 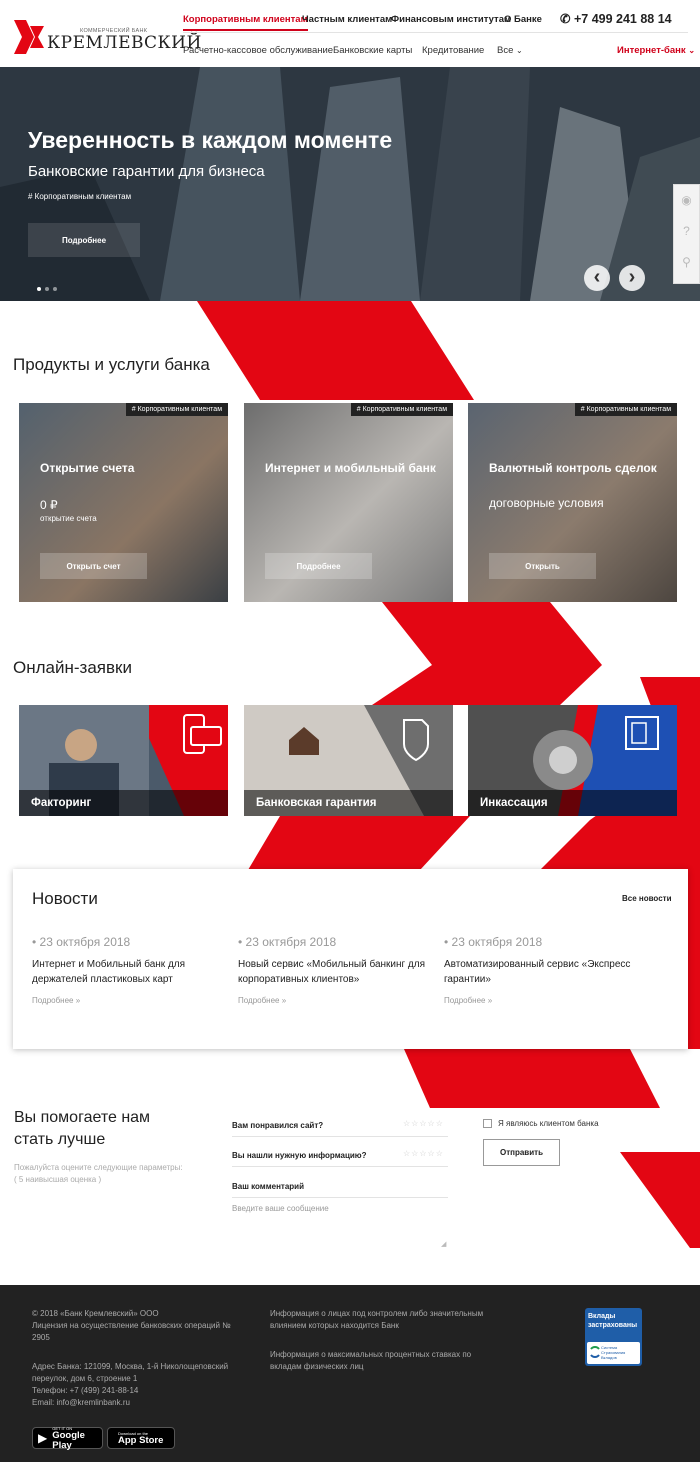 I want to click on internet-bank-label: Интернет-банк, so click(x=651, y=50).